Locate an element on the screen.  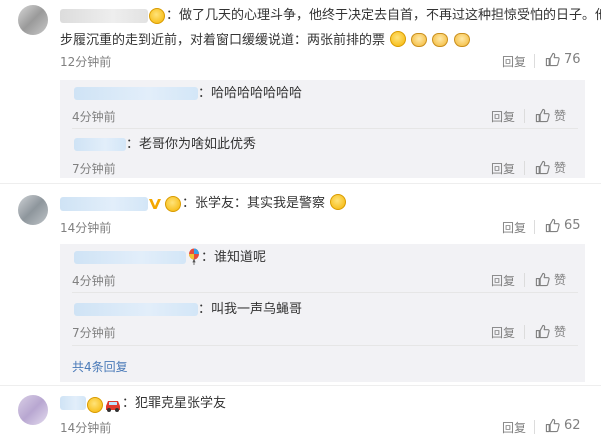
comment-time: 12分钟前 is located at coordinates (86, 62).